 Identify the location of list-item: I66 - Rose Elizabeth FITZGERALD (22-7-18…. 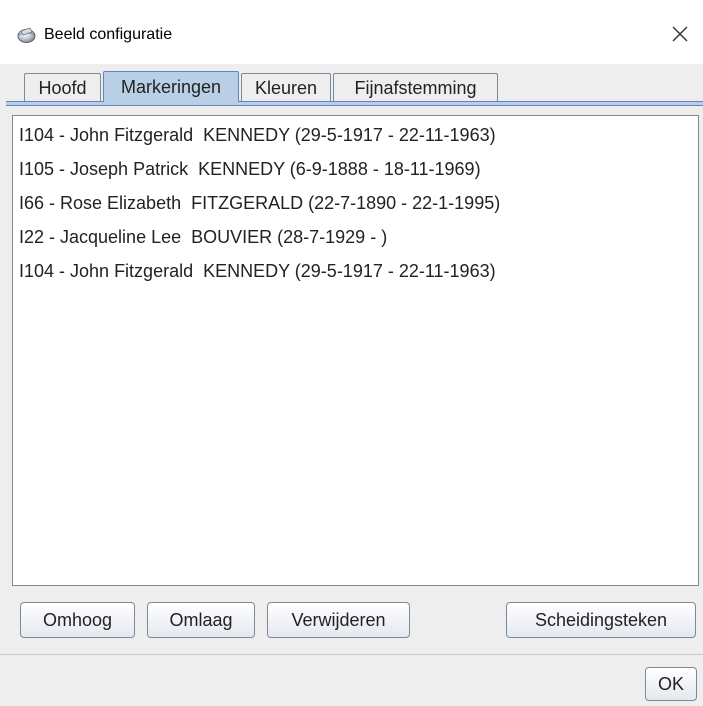
(259, 203).